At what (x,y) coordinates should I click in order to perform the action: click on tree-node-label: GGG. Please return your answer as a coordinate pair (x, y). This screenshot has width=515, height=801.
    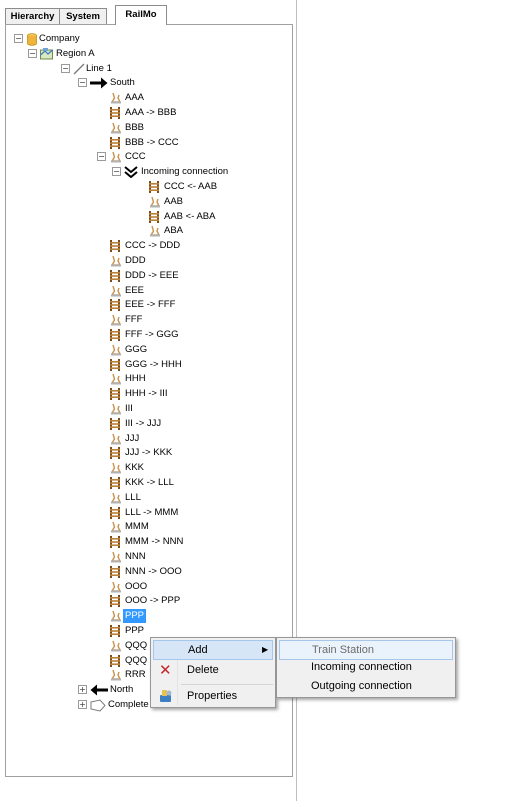
    Looking at the image, I should click on (136, 349).